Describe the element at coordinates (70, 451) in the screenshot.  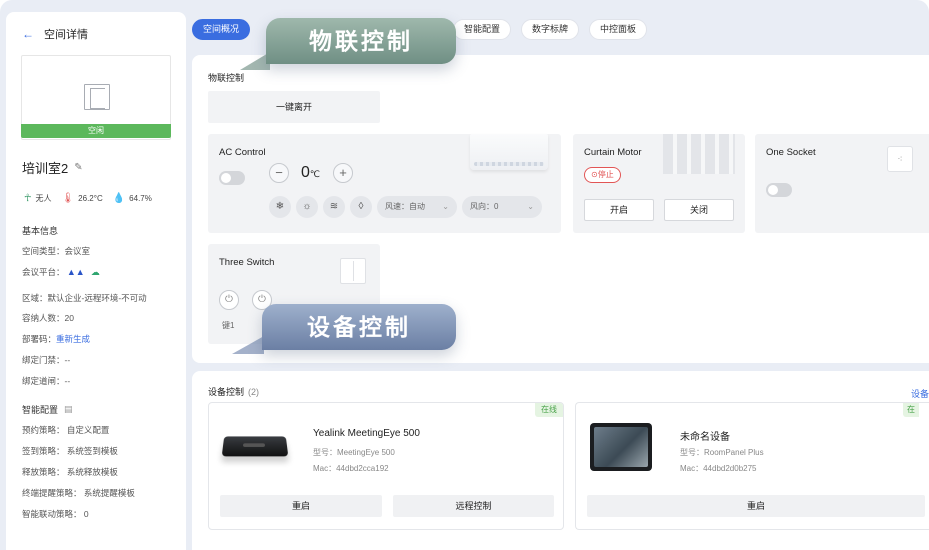
I see `checkin-policy: 签到策略： 系统签到模板` at that location.